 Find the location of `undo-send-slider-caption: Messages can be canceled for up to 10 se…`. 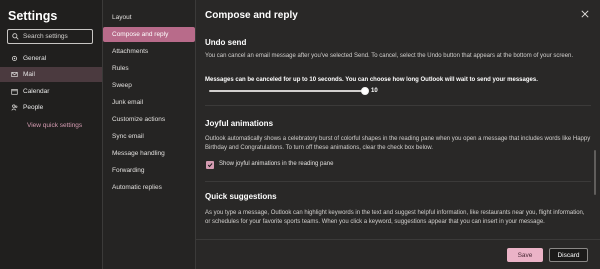

undo-send-slider-caption: Messages can be canceled for up to 10 se… is located at coordinates (371, 80).